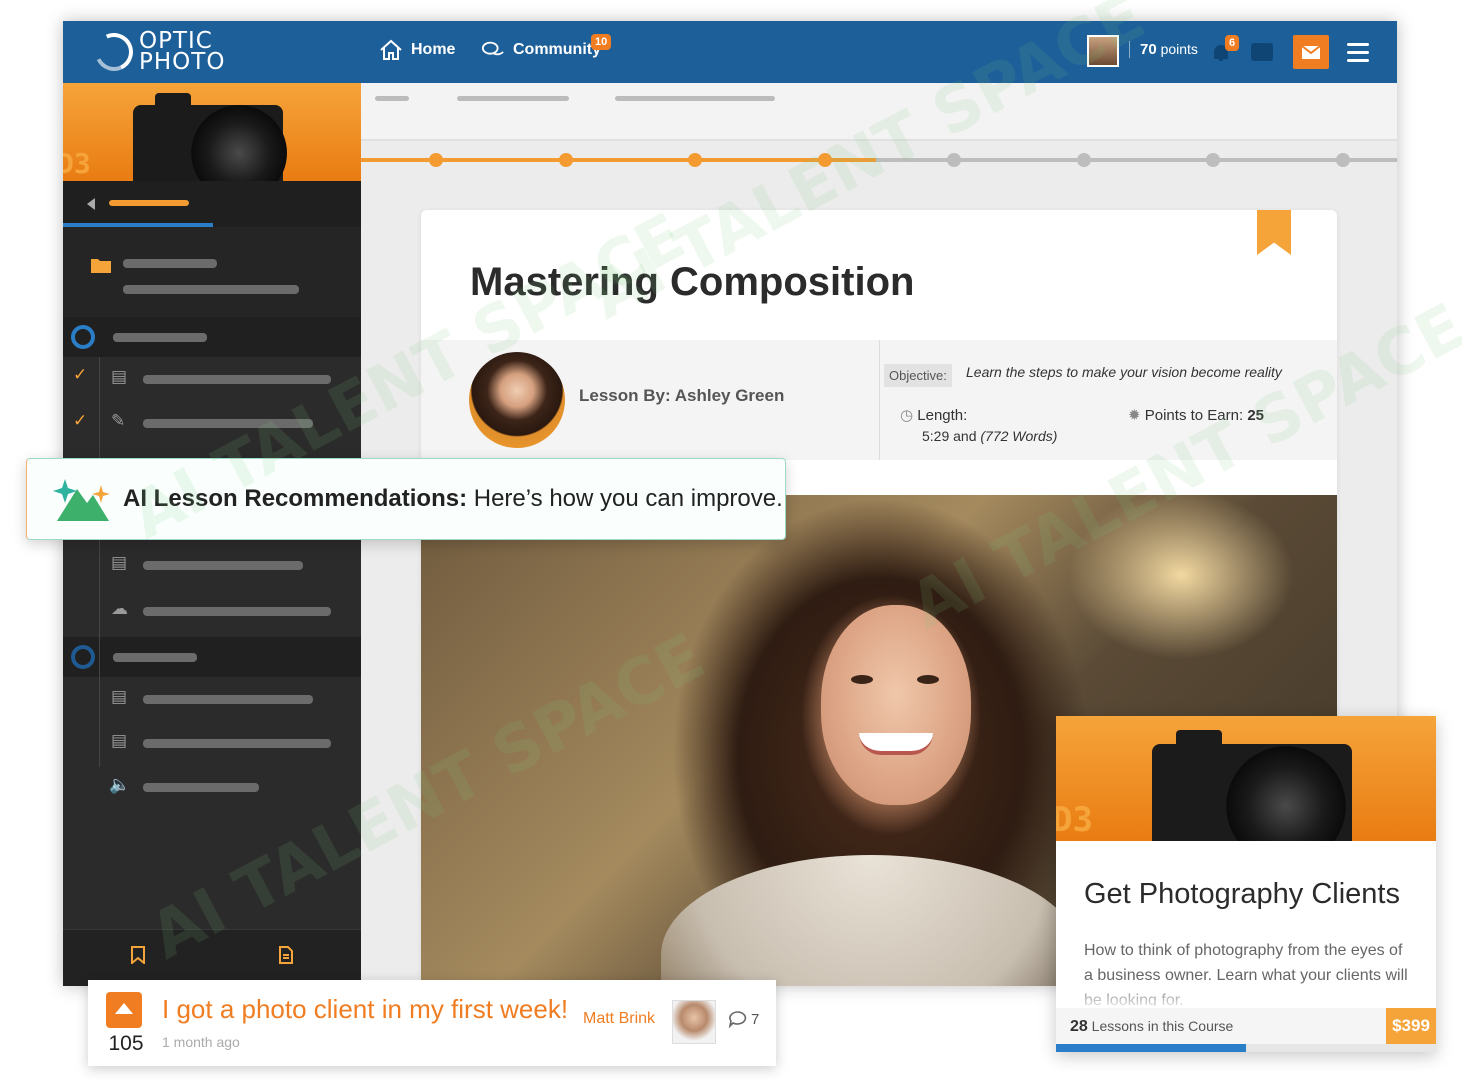 The image size is (1462, 1092). Describe the element at coordinates (365, 1009) in the screenshot. I see `post-title: I got a photo client in my first week!` at that location.